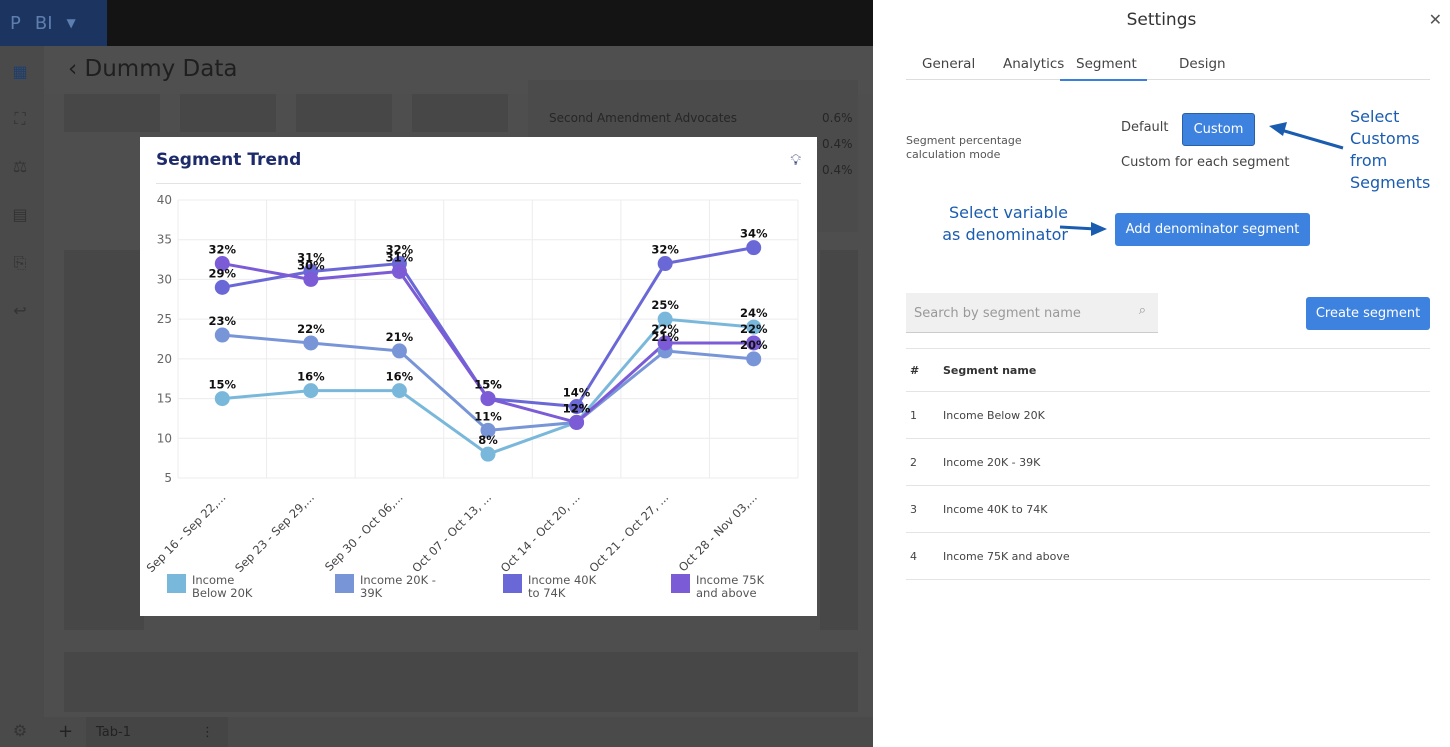  What do you see at coordinates (1168, 370) in the screenshot?
I see `table-header: # Segment name` at bounding box center [1168, 370].